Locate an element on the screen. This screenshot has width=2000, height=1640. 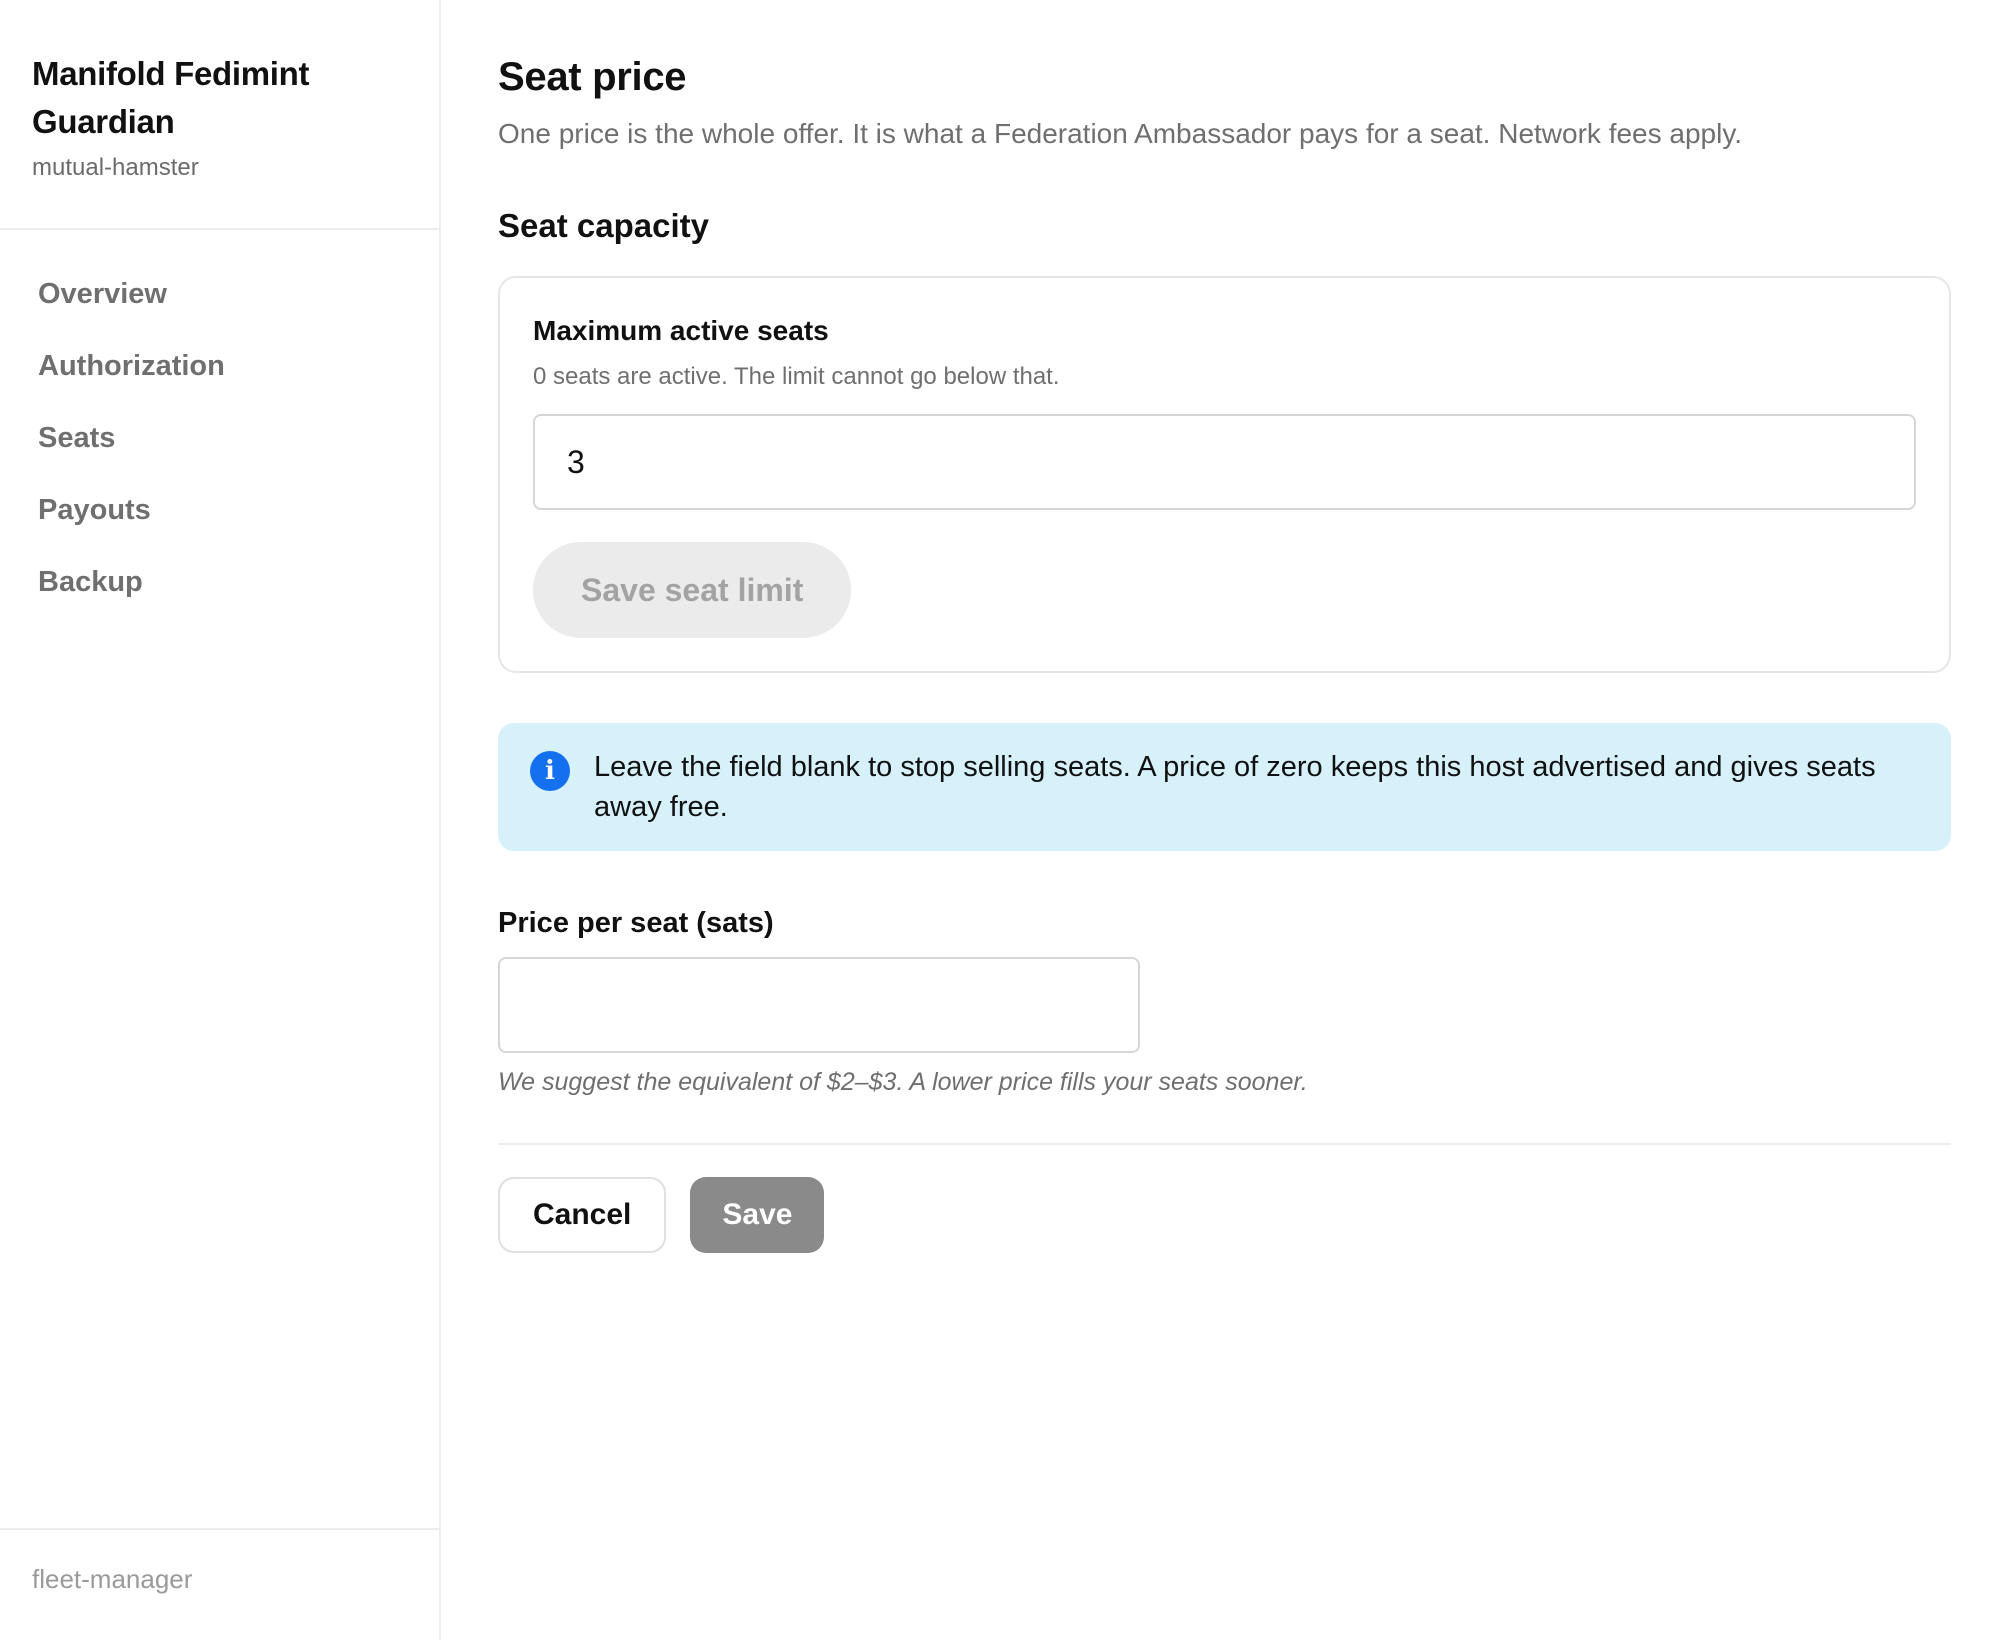
sidebar-item-backup: Backup is located at coordinates (219, 582).